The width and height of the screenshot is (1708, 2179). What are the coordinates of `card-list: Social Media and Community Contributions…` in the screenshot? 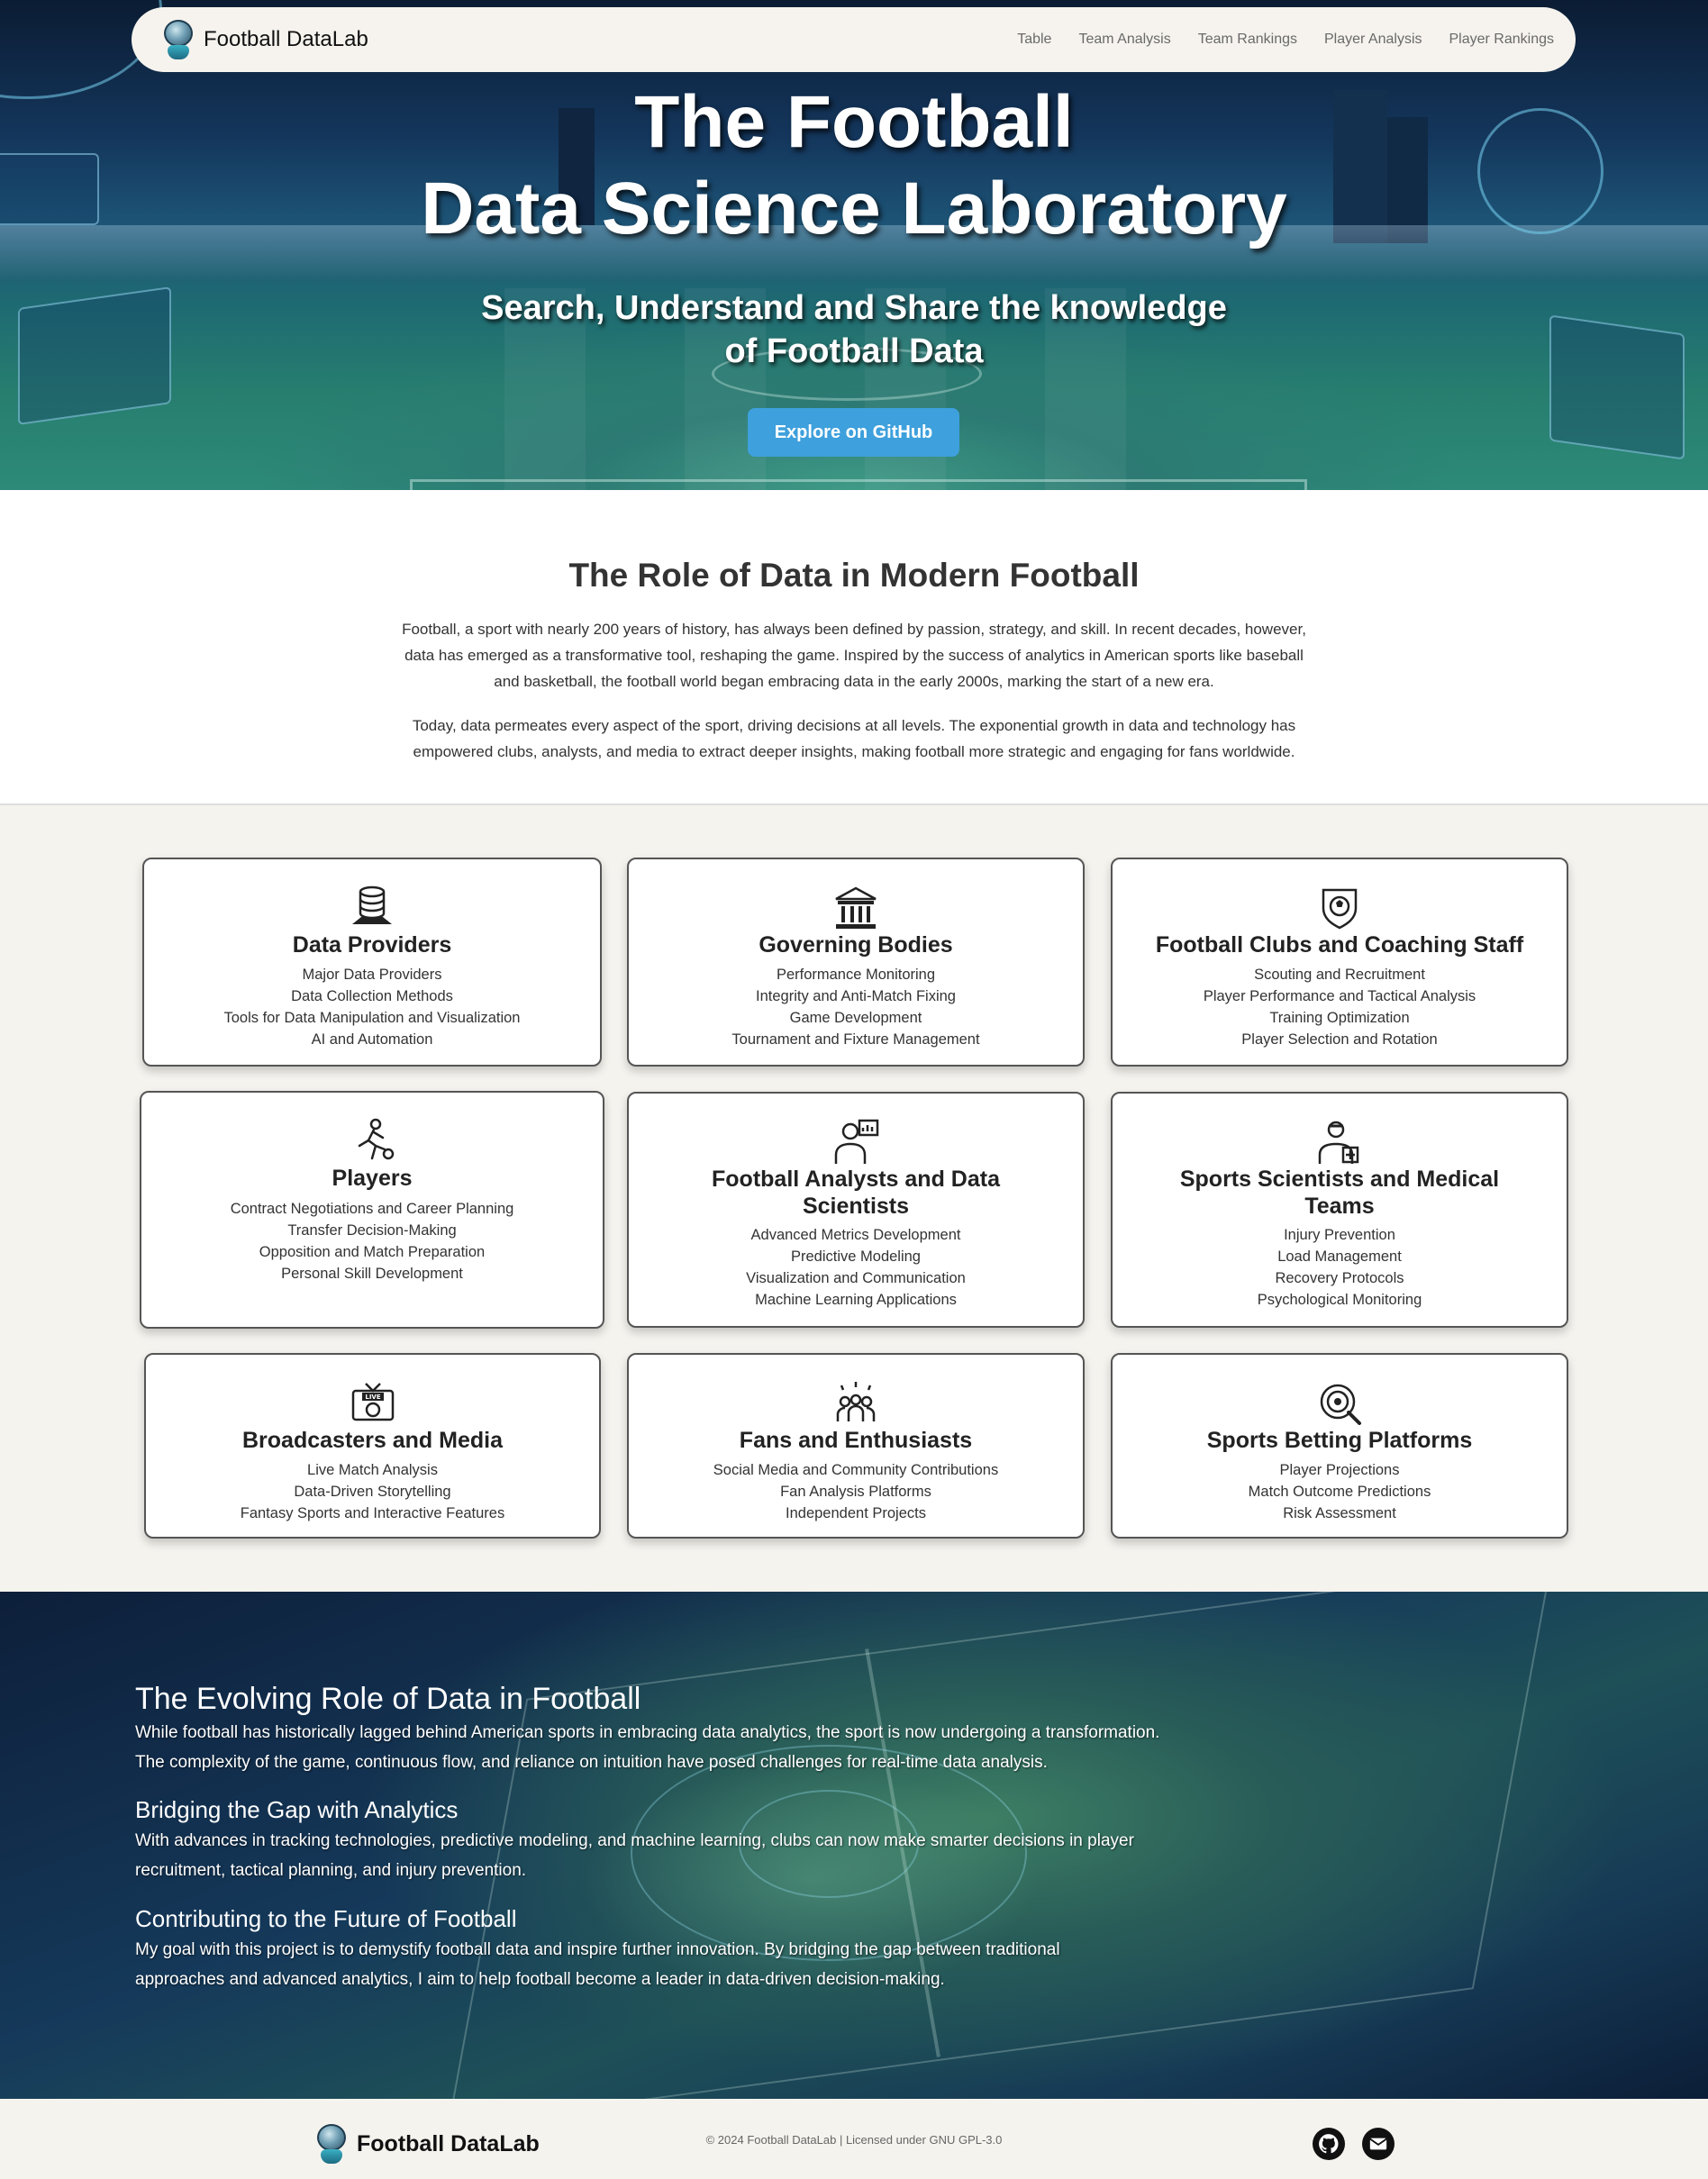 It's located at (856, 1491).